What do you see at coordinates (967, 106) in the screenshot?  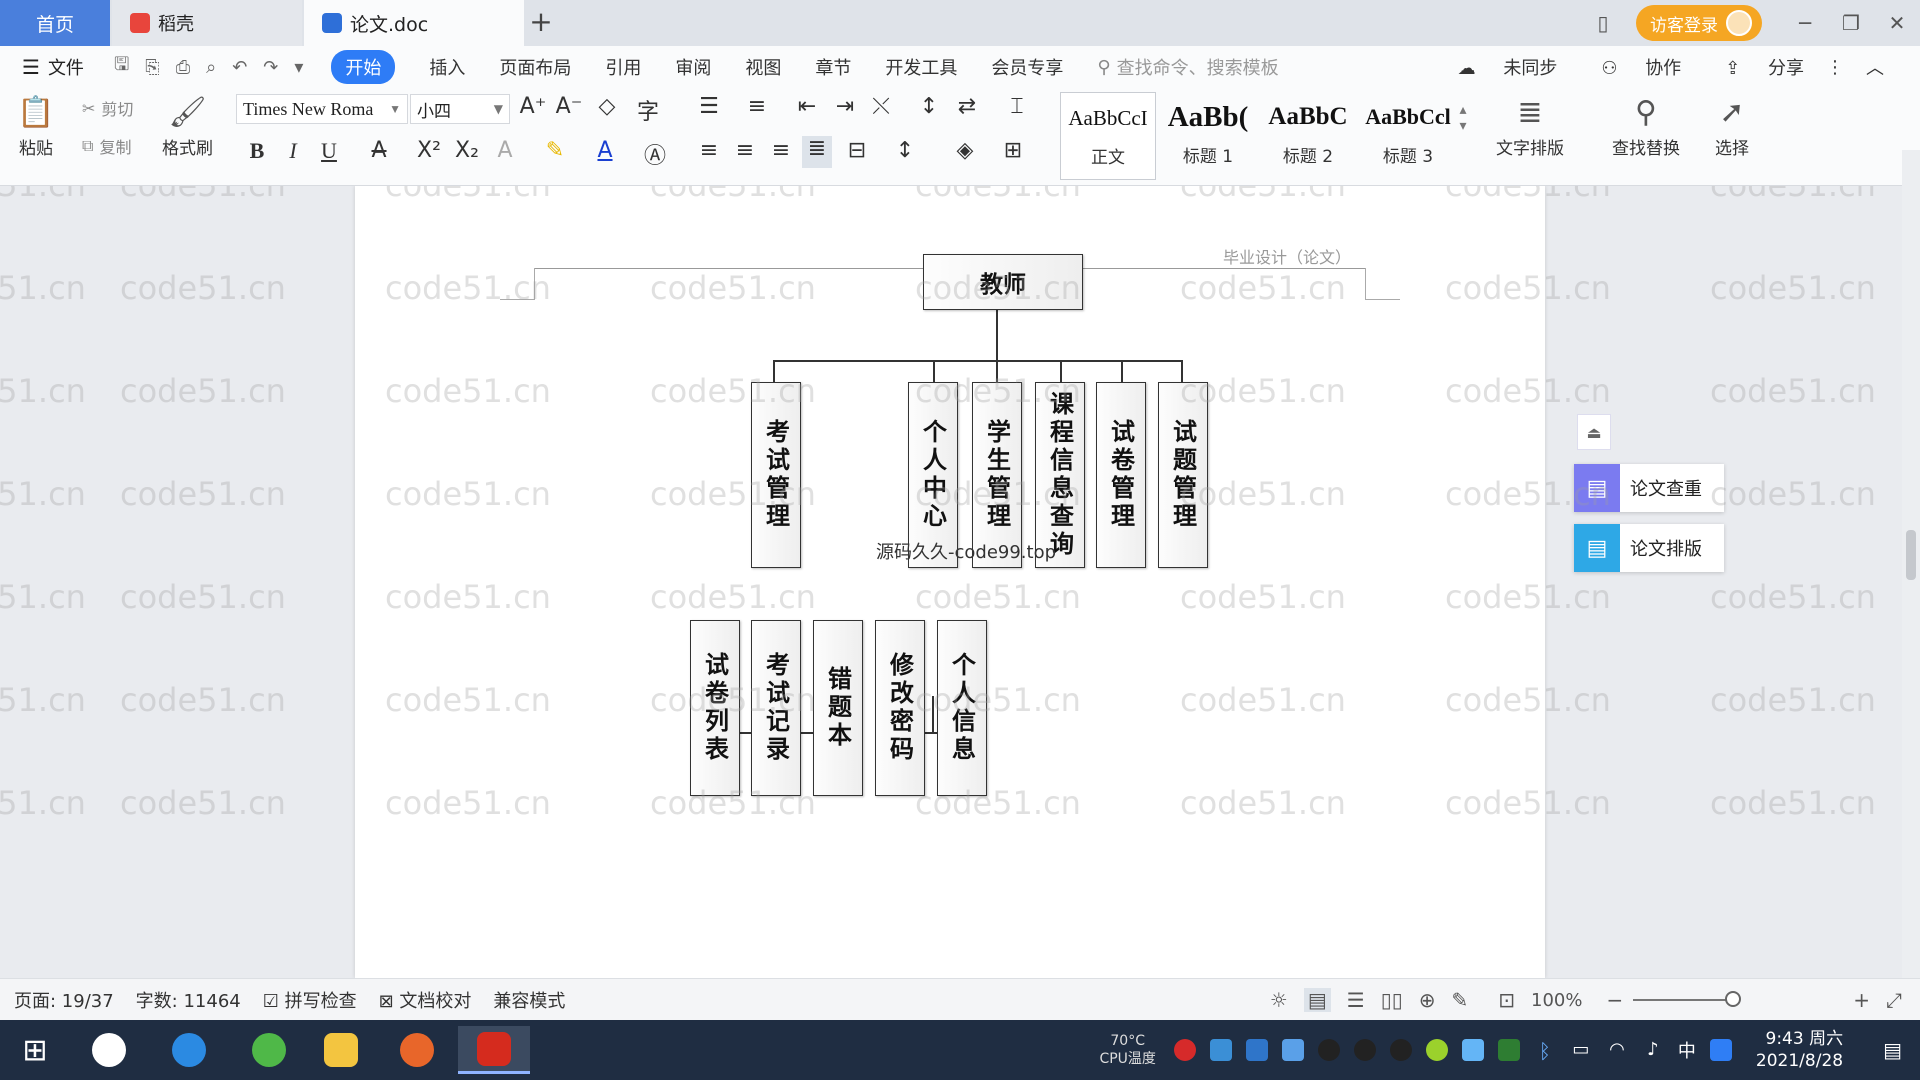 I see `show-hide-icon: ⇄` at bounding box center [967, 106].